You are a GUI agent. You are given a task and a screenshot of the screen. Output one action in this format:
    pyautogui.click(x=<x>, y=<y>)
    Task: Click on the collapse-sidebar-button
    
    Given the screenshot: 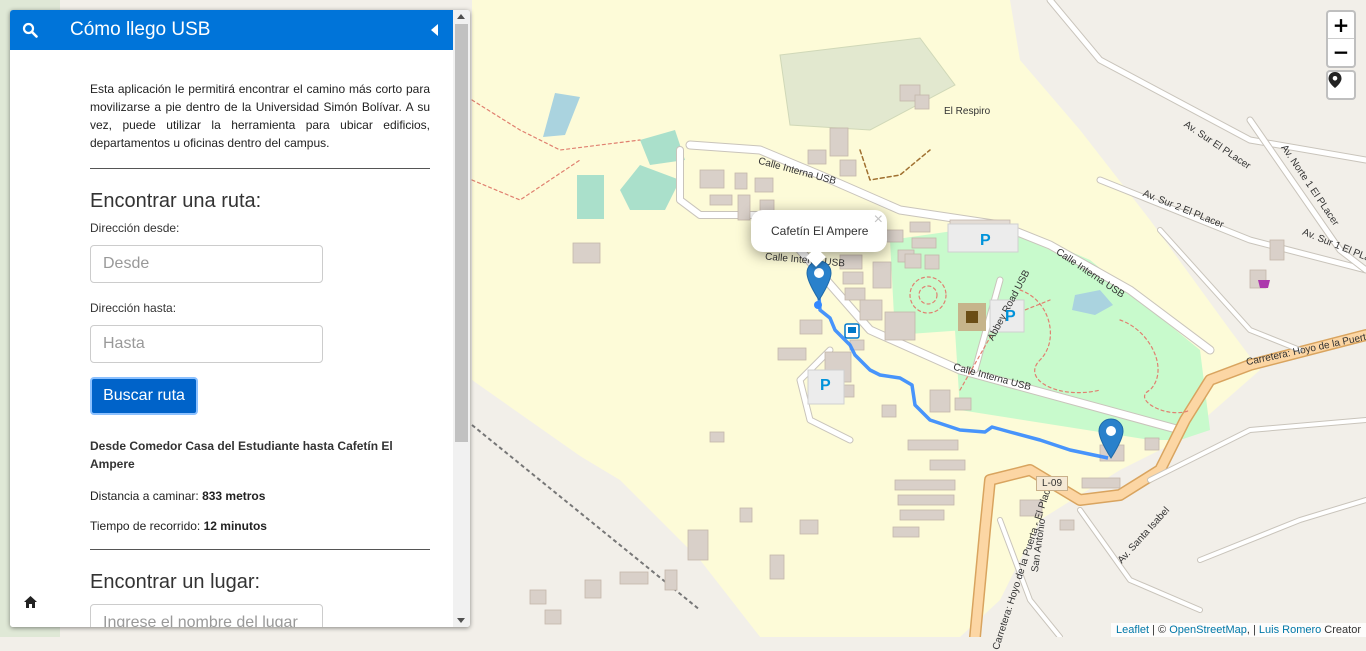 What is the action you would take?
    pyautogui.click(x=435, y=30)
    